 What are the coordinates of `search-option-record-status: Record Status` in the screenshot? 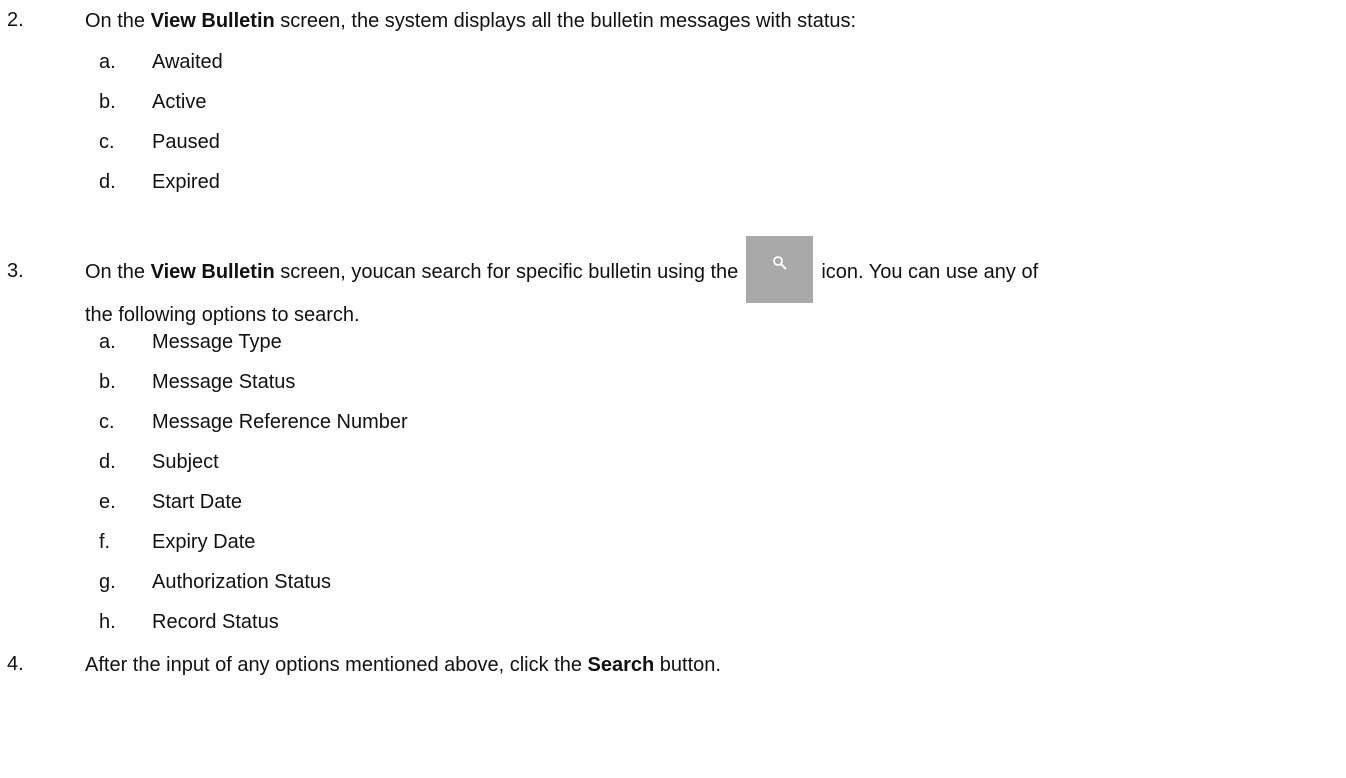 It's located at (215, 622).